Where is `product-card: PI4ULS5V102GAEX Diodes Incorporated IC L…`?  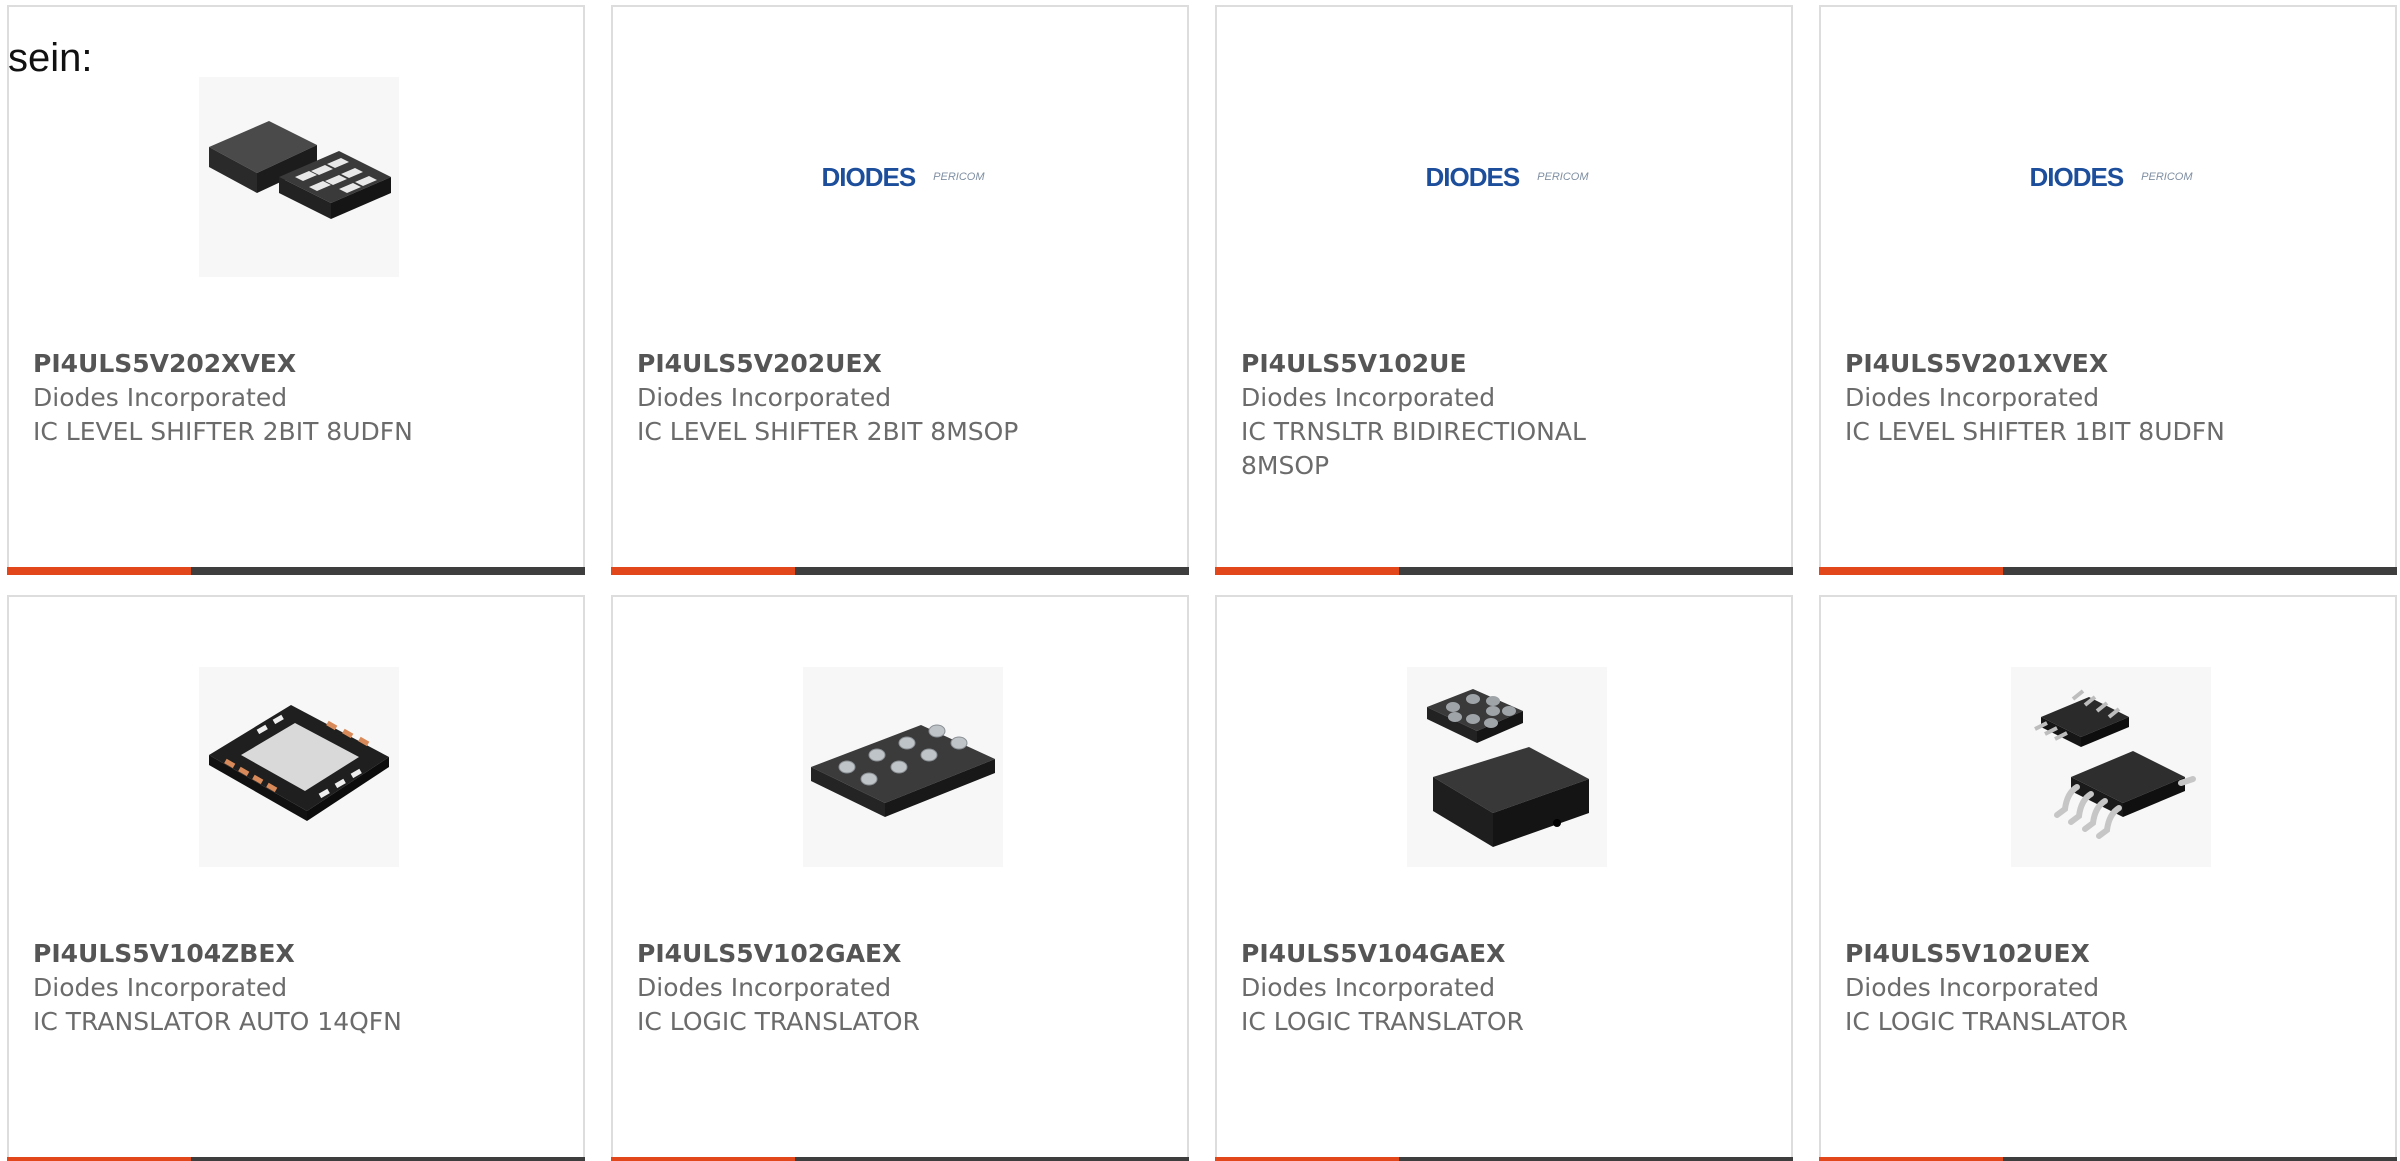 product-card: PI4ULS5V102GAEX Diodes Incorporated IC L… is located at coordinates (900, 878).